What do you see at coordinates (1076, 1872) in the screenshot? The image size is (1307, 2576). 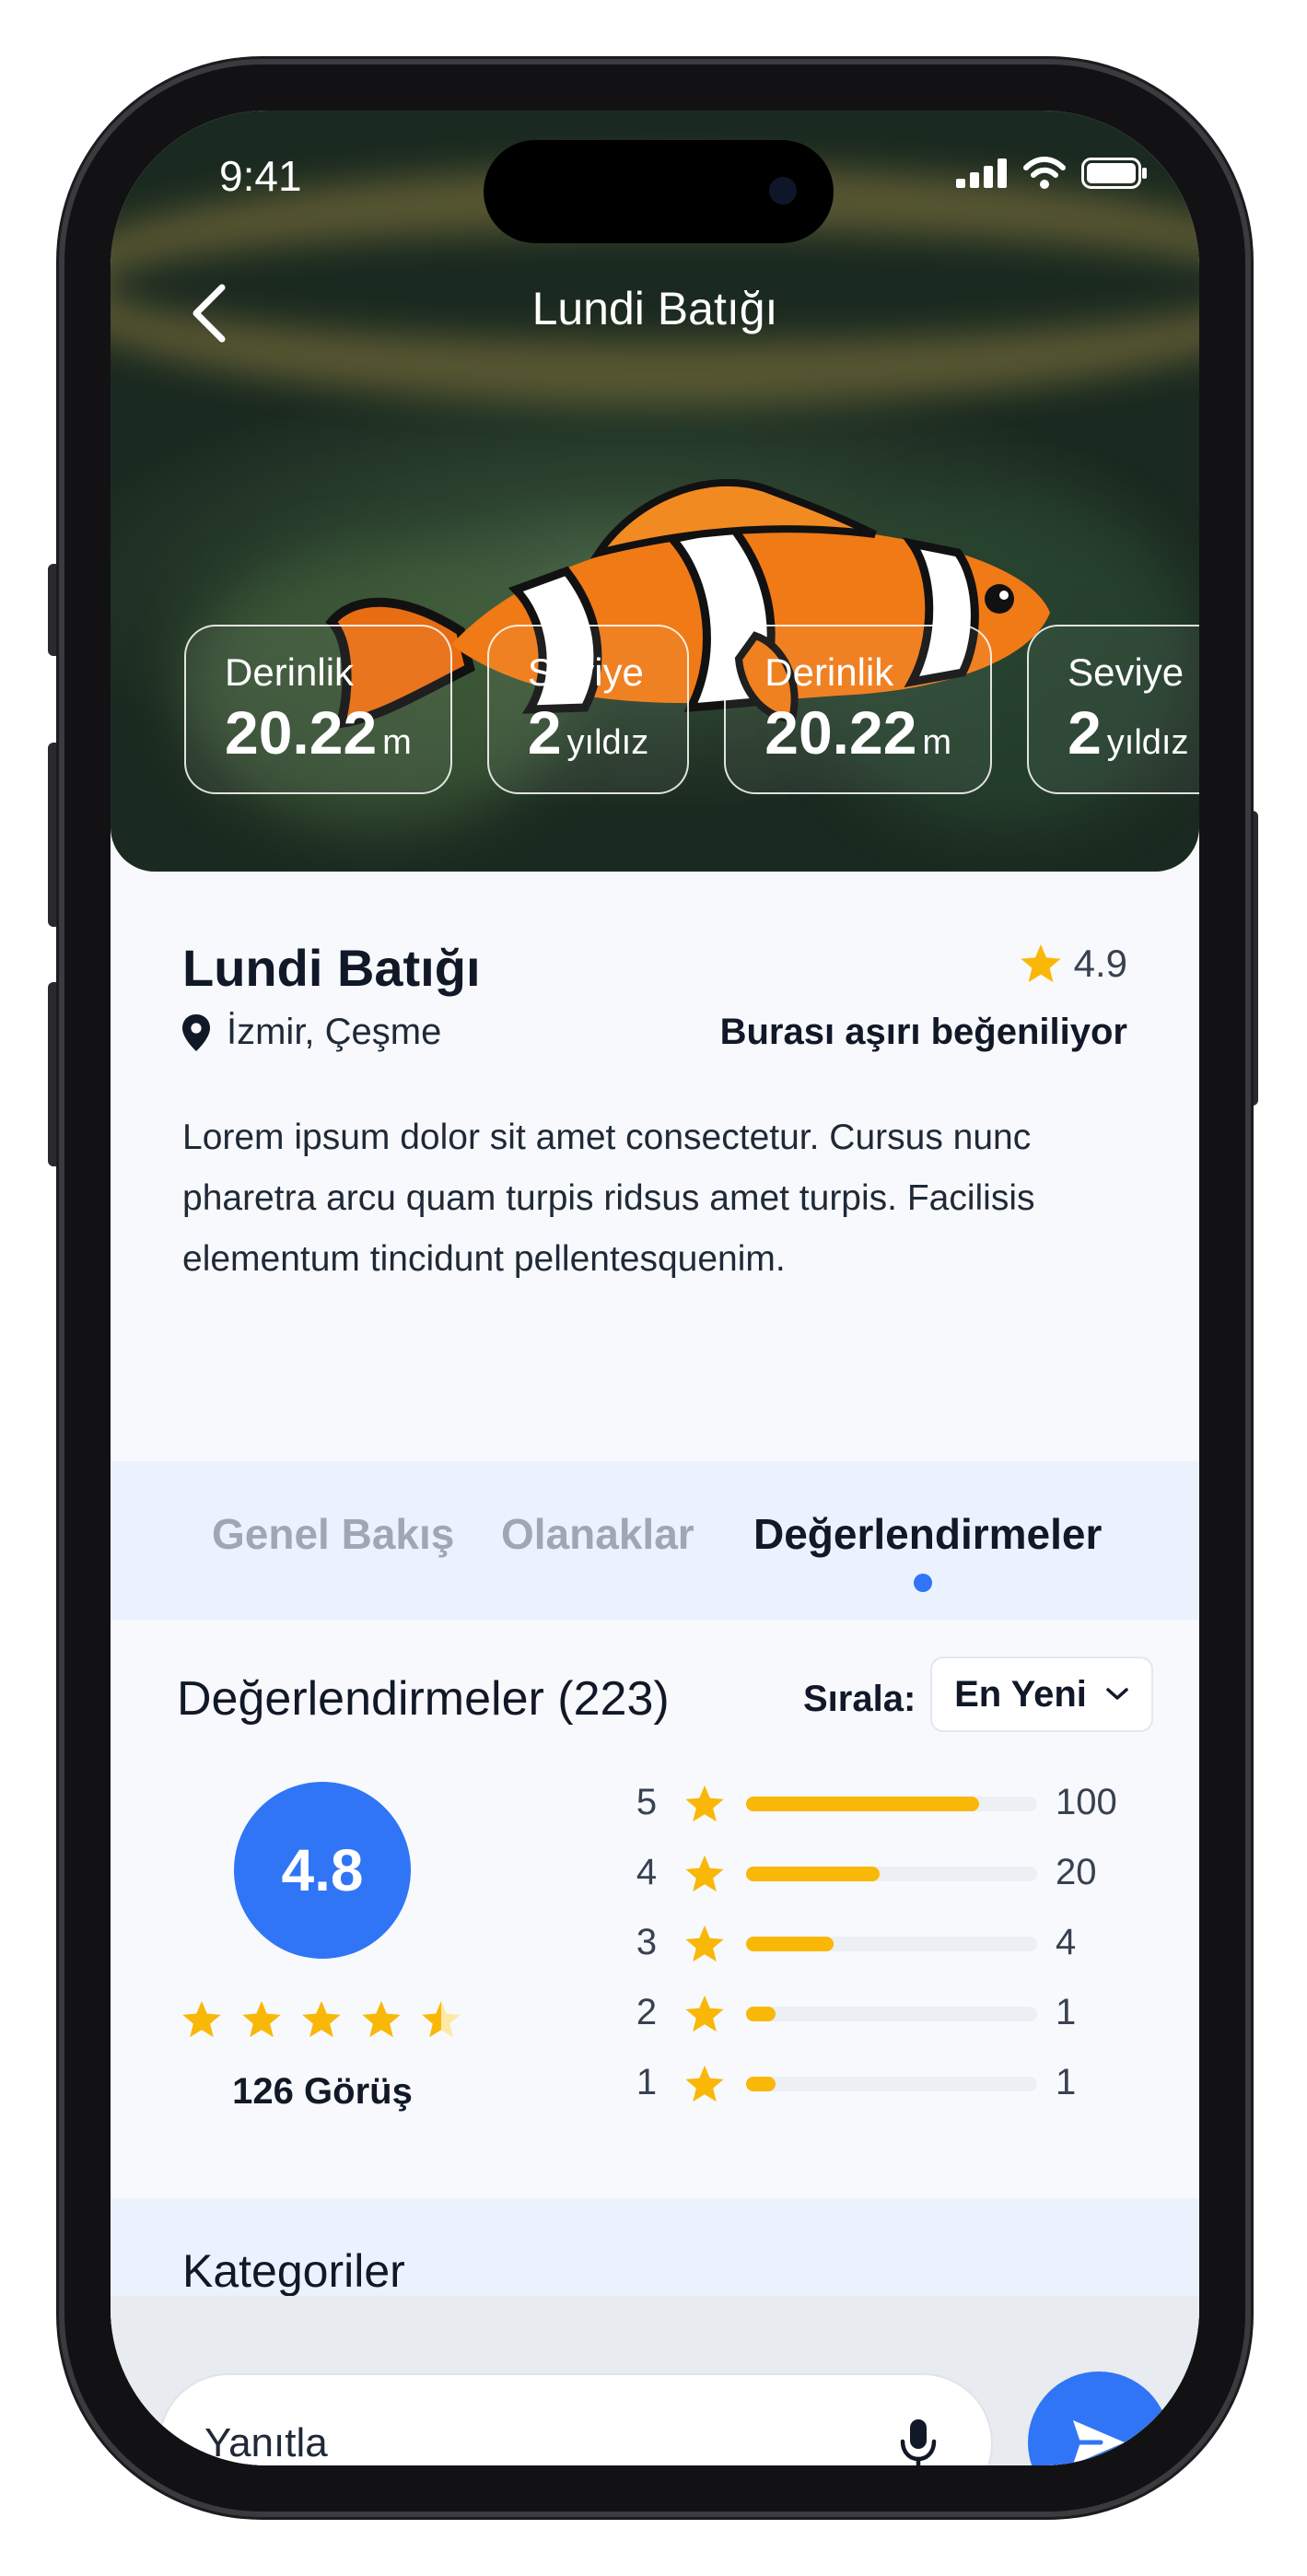 I see `rating-row-count: 20` at bounding box center [1076, 1872].